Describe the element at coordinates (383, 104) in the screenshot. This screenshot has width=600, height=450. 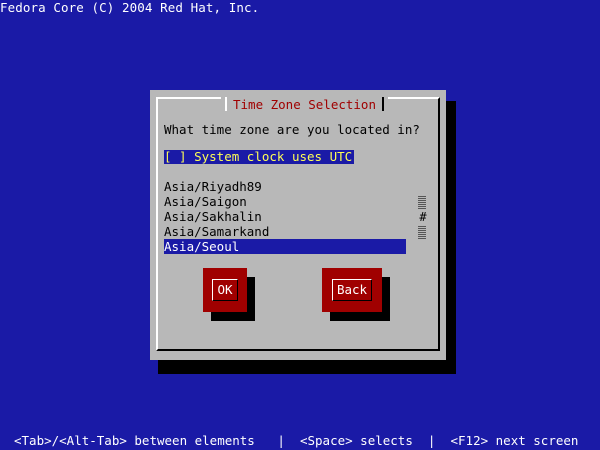
I see `title-separator-right` at that location.